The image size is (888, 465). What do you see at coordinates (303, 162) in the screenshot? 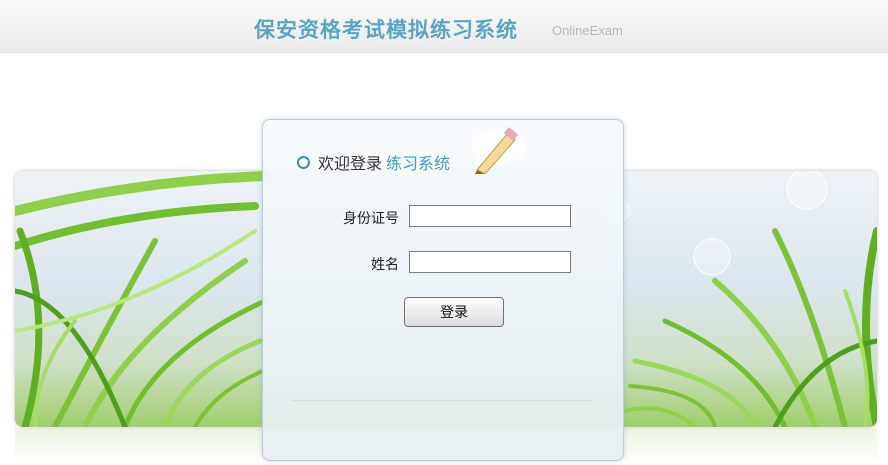
I see `circle-bullet-icon` at bounding box center [303, 162].